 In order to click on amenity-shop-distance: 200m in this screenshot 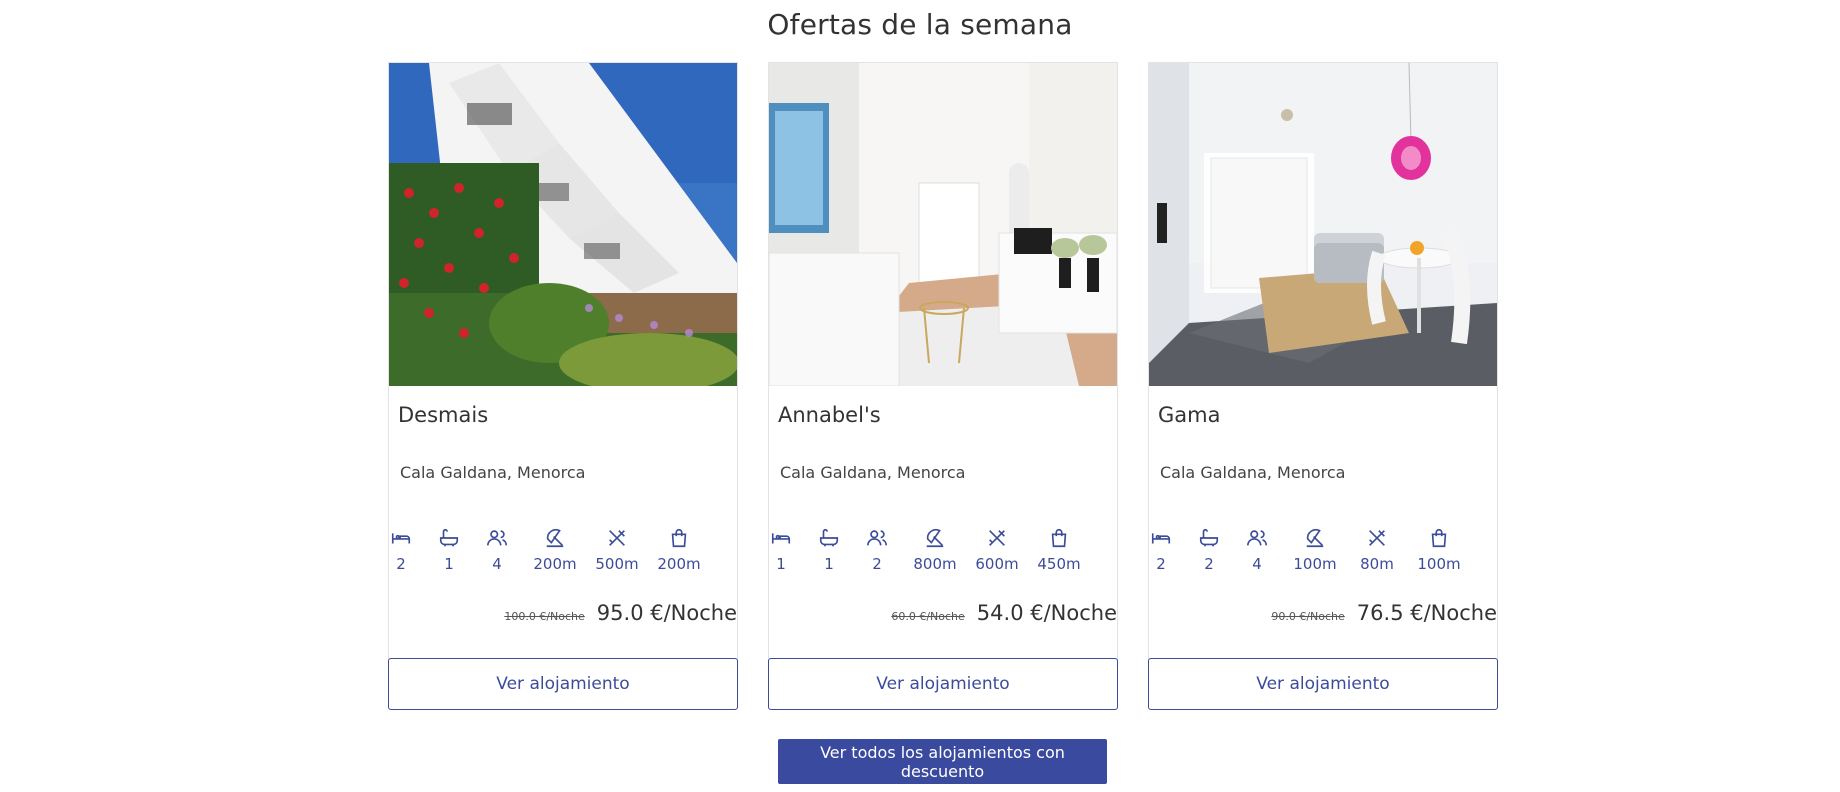, I will do `click(679, 550)`.